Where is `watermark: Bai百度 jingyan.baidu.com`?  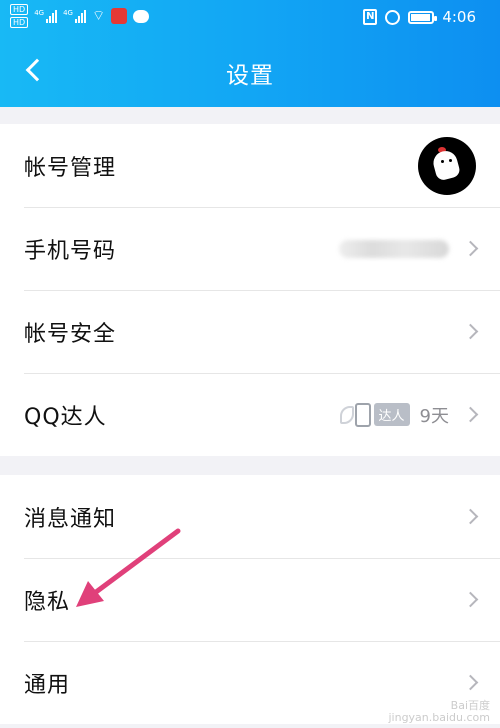
watermark: Bai百度 jingyan.baidu.com is located at coordinates (439, 712).